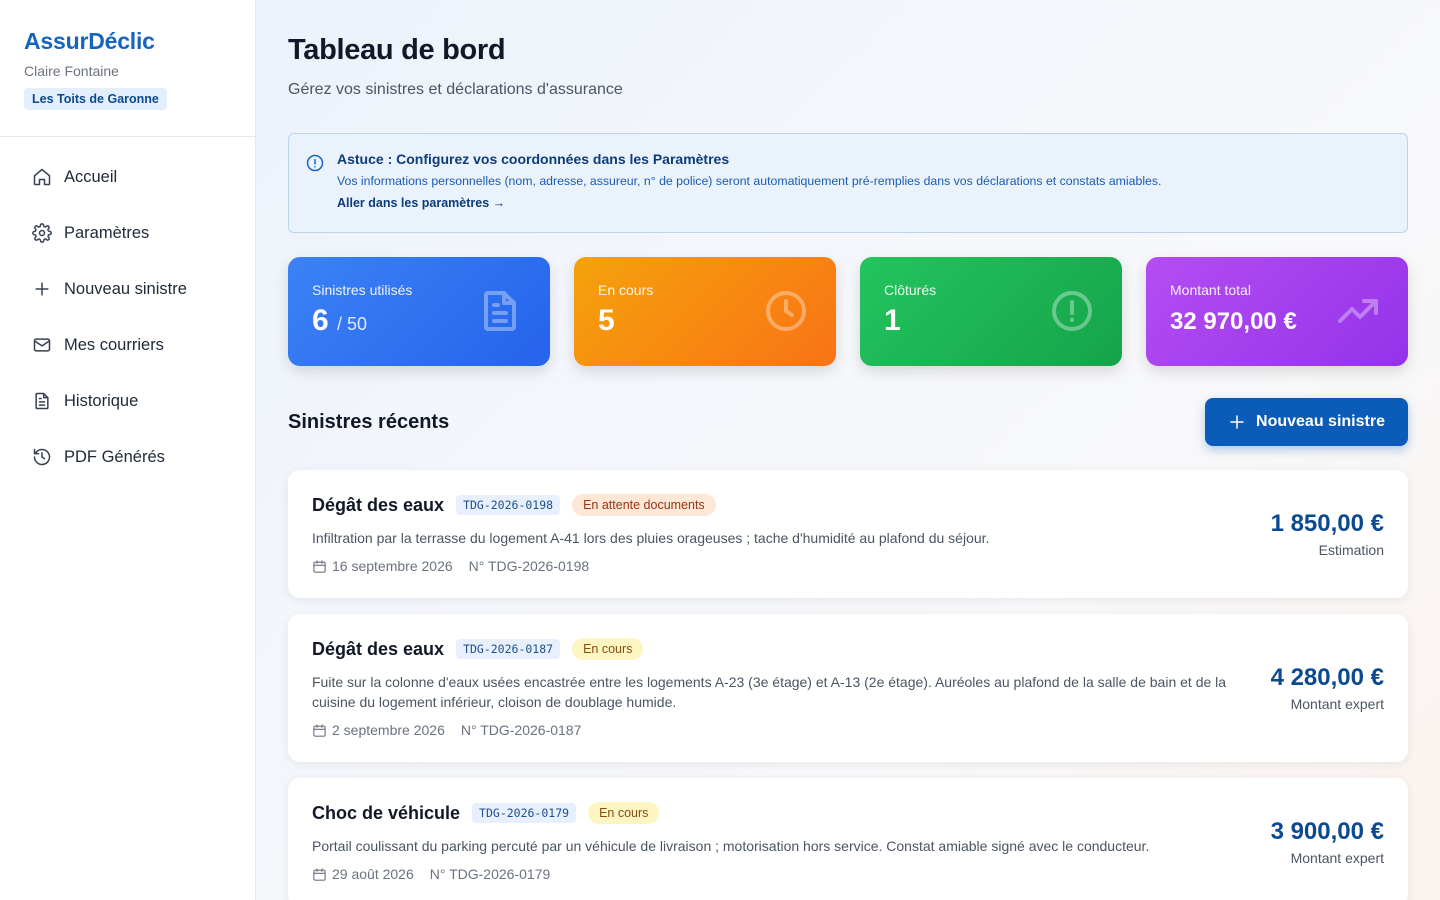 The image size is (1440, 900). What do you see at coordinates (42, 345) in the screenshot?
I see `mail-icon` at bounding box center [42, 345].